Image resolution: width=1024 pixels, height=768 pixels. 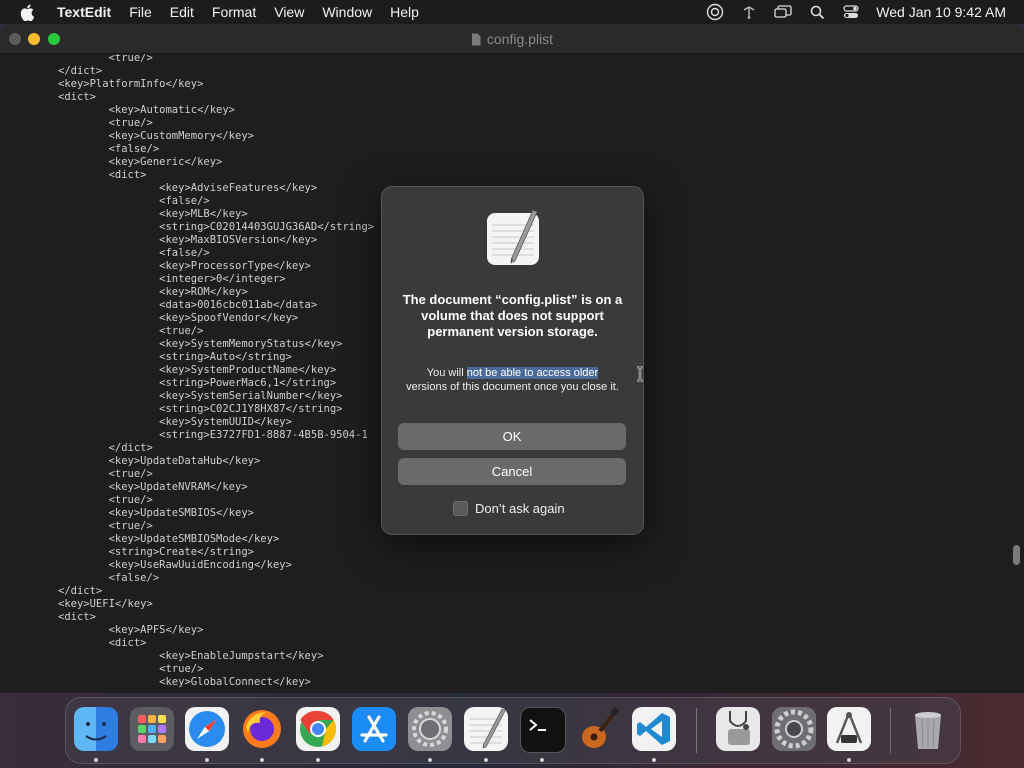 What do you see at coordinates (84, 12) in the screenshot?
I see `menu-app-name: TextEdit` at bounding box center [84, 12].